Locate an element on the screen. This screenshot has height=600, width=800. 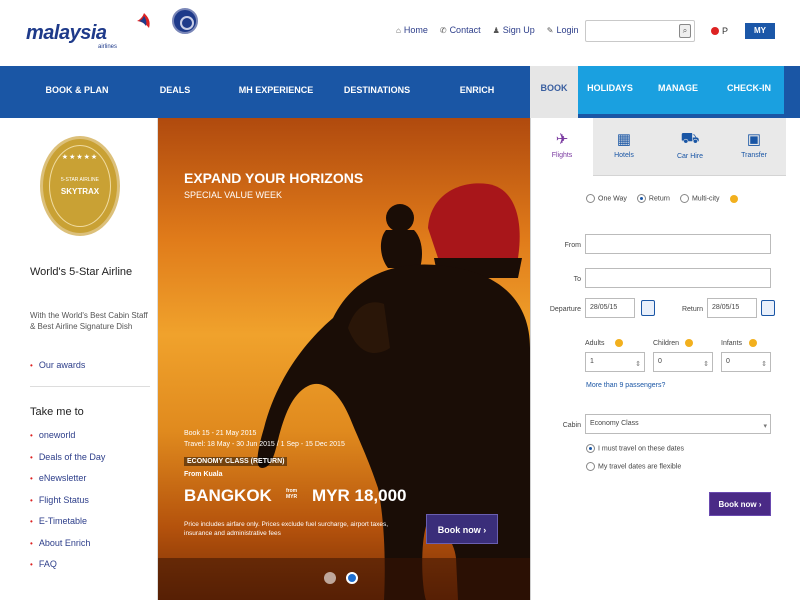
tab-transfer: ▣ Transfer is located at coordinates (754, 147).